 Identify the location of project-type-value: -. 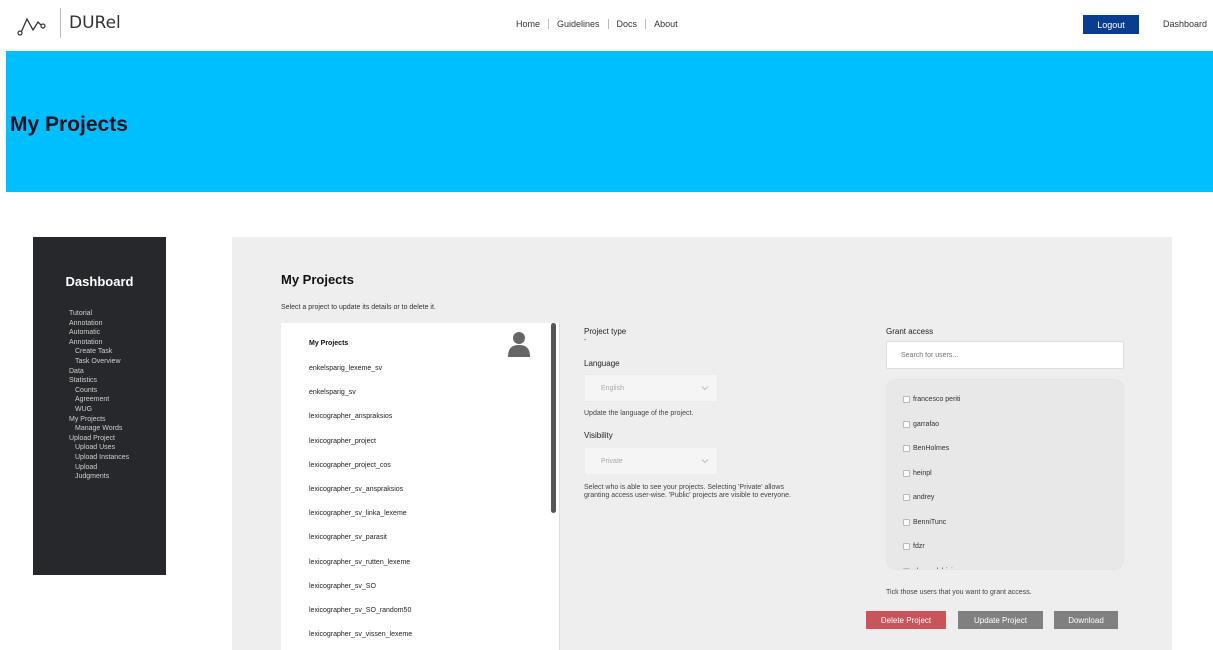
(585, 340).